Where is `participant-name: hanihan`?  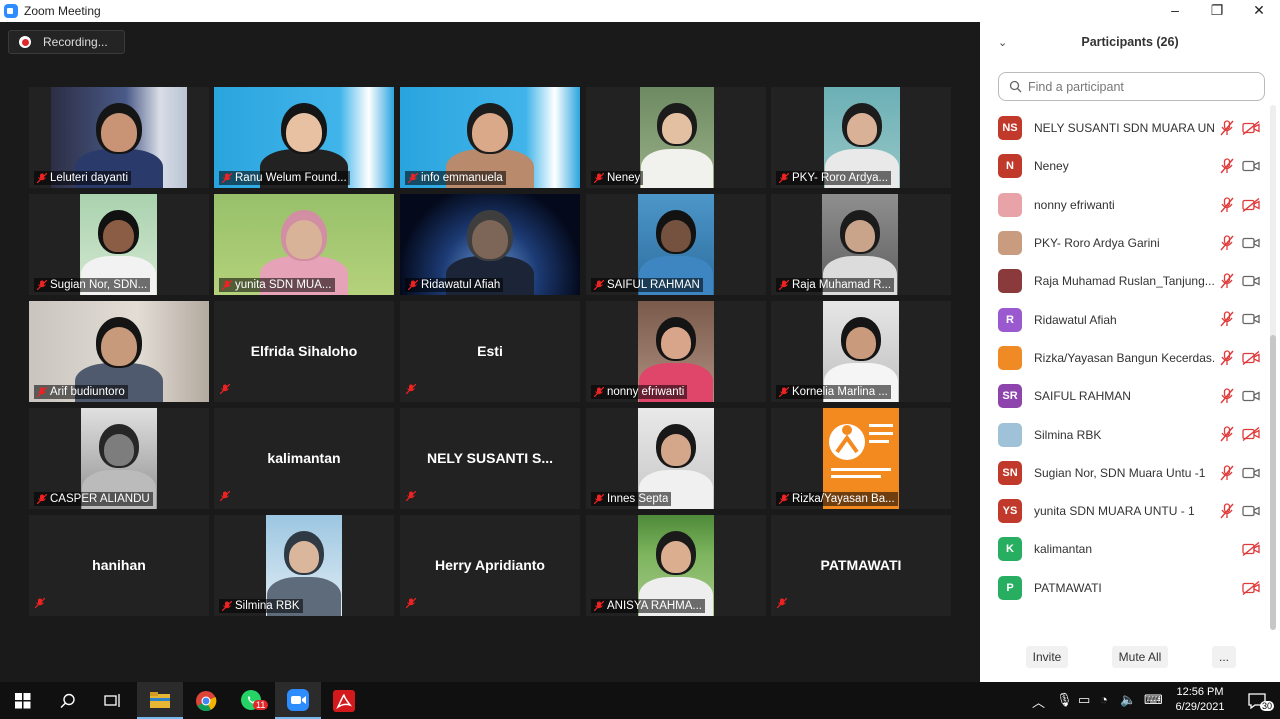 participant-name: hanihan is located at coordinates (119, 565).